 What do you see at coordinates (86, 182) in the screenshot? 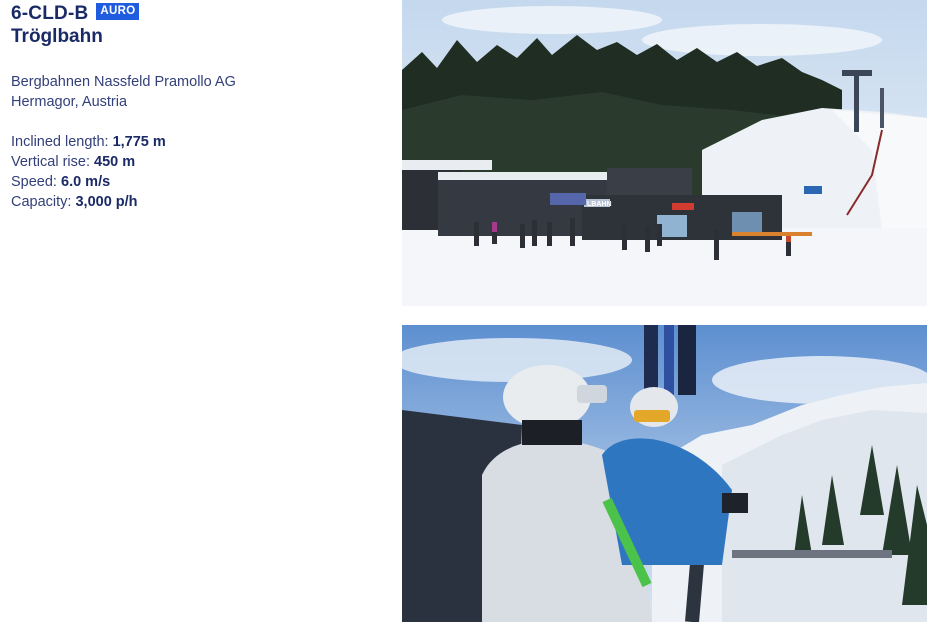
I see `spec-value: 6.0 m/s` at bounding box center [86, 182].